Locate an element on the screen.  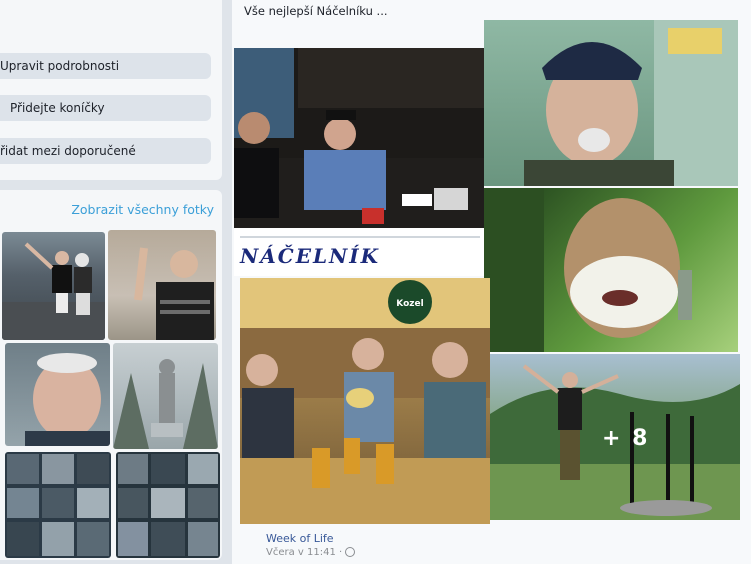
post-time-text: Včera v 11:41 · is located at coordinates (304, 552).